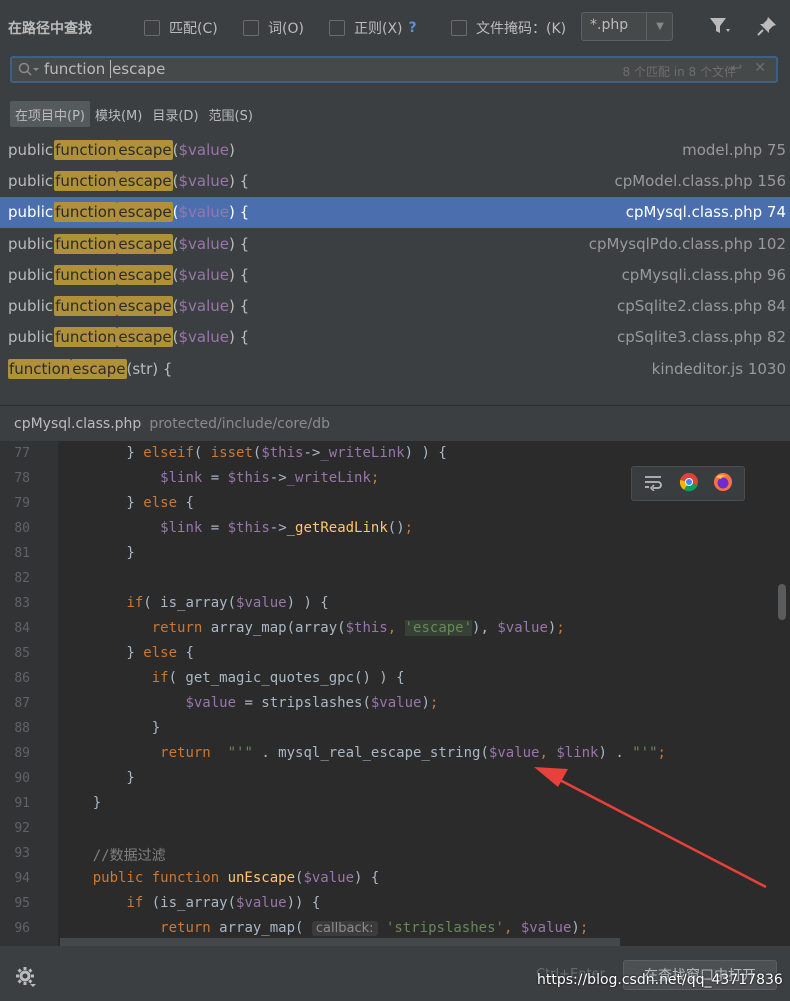  What do you see at coordinates (687, 243) in the screenshot?
I see `result-file: cpMysqlPdo.class.php 102` at bounding box center [687, 243].